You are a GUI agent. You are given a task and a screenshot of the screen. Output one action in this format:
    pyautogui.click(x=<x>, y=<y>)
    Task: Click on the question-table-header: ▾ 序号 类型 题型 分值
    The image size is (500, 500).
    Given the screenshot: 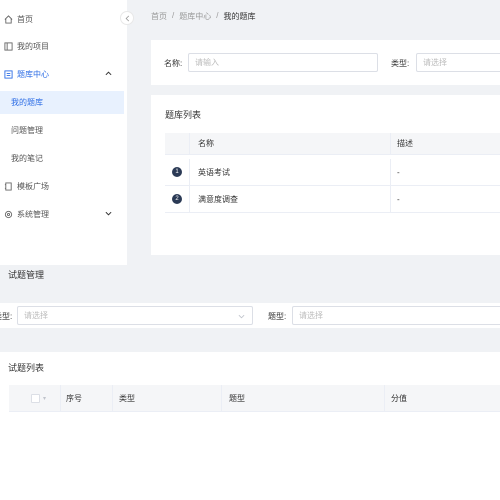 What is the action you would take?
    pyautogui.click(x=254, y=398)
    